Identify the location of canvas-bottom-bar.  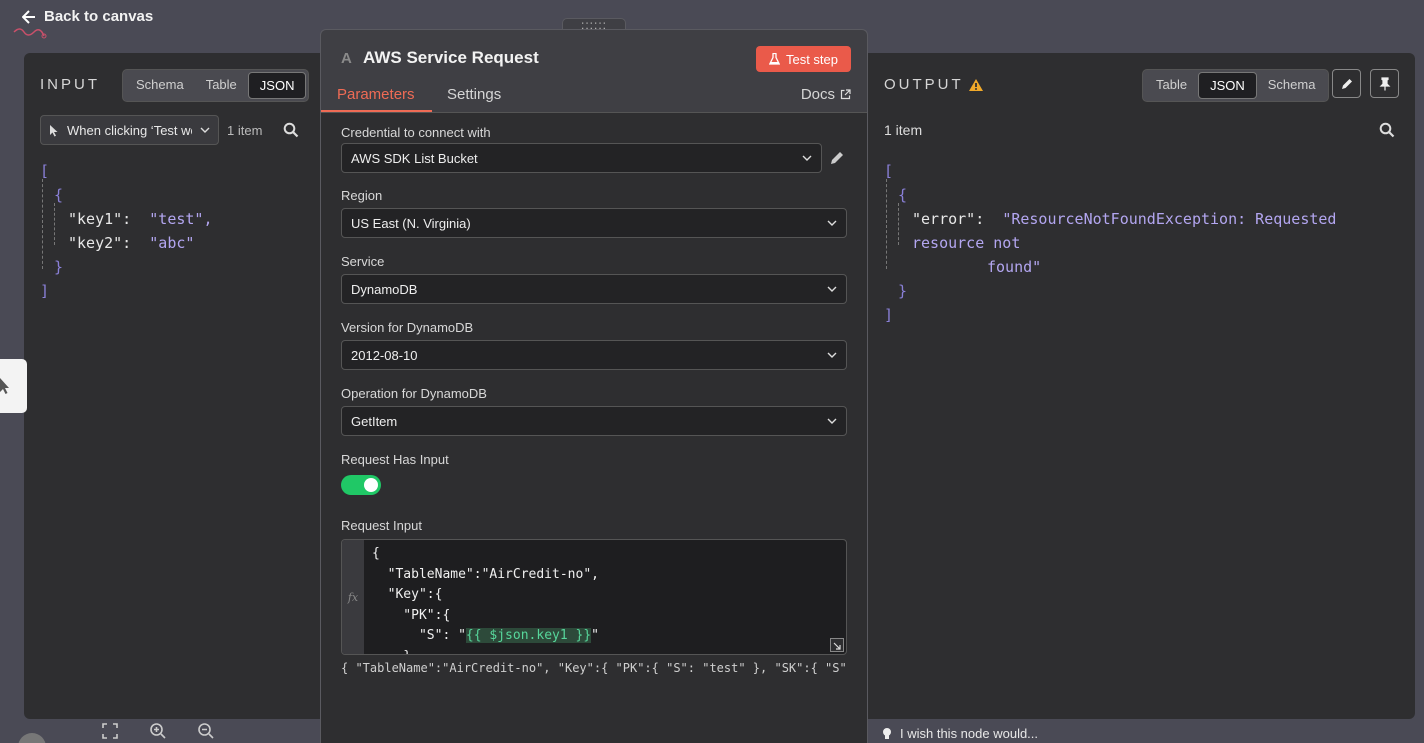
(712, 731).